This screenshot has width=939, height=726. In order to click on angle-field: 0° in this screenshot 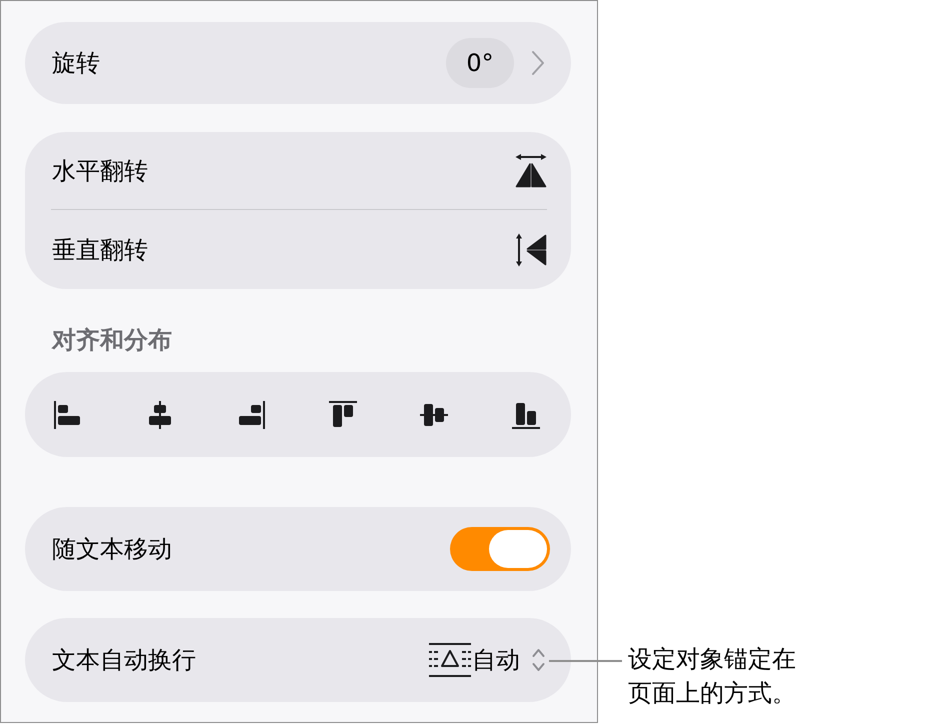, I will do `click(480, 63)`.